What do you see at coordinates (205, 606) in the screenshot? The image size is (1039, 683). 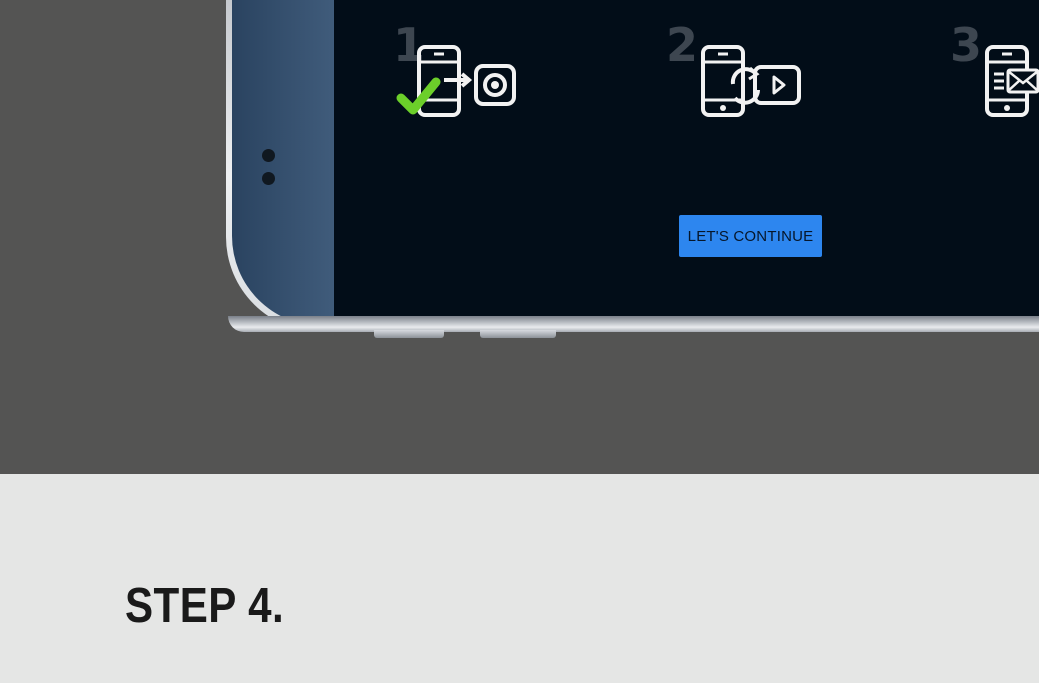 I see `step-title: STEP 4.` at bounding box center [205, 606].